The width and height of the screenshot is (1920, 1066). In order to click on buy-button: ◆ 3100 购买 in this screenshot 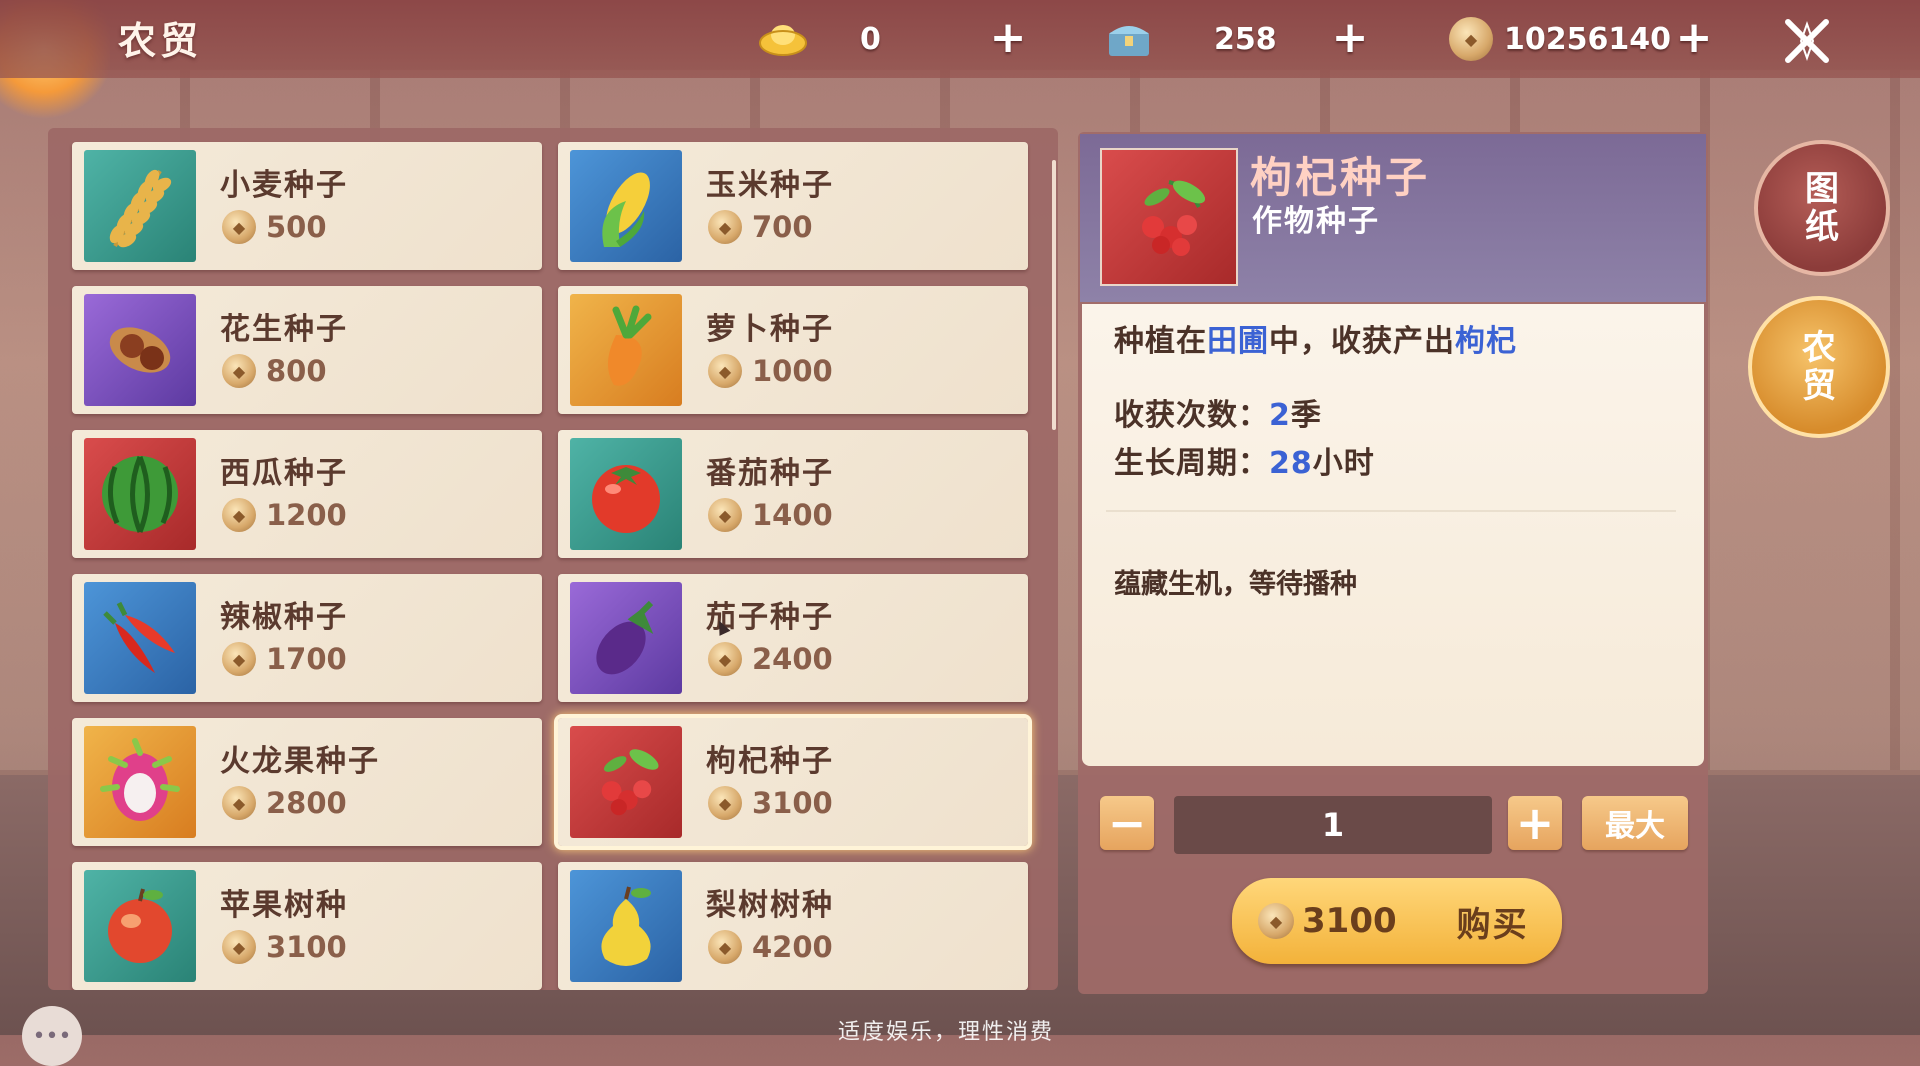, I will do `click(1397, 921)`.